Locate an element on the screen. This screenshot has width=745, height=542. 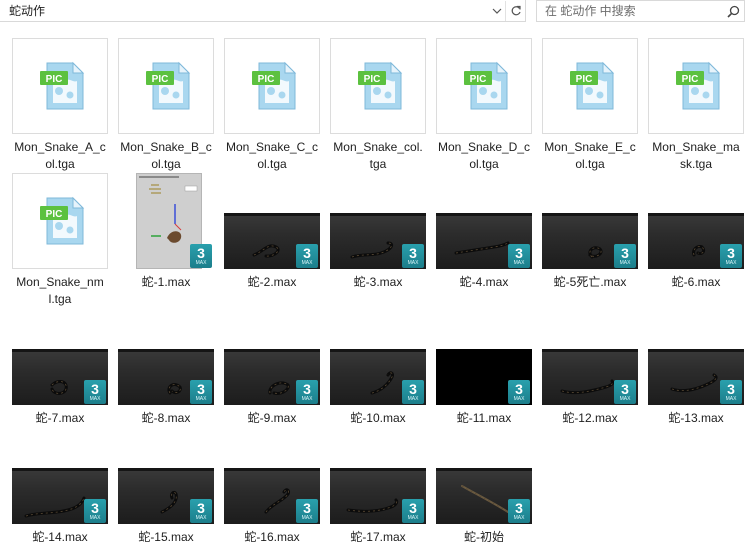
file-item: 3 MAX 蛇-7.max is located at coordinates (60, 368).